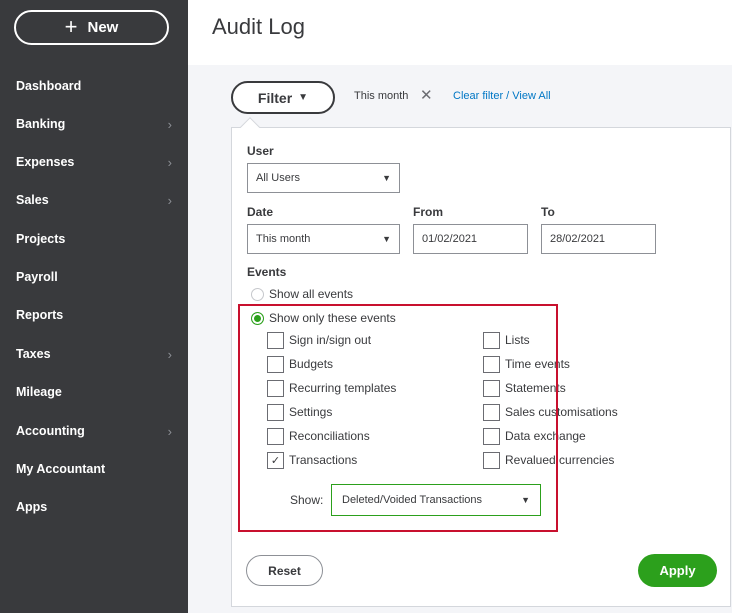  I want to click on show-only-events-radio, so click(257, 318).